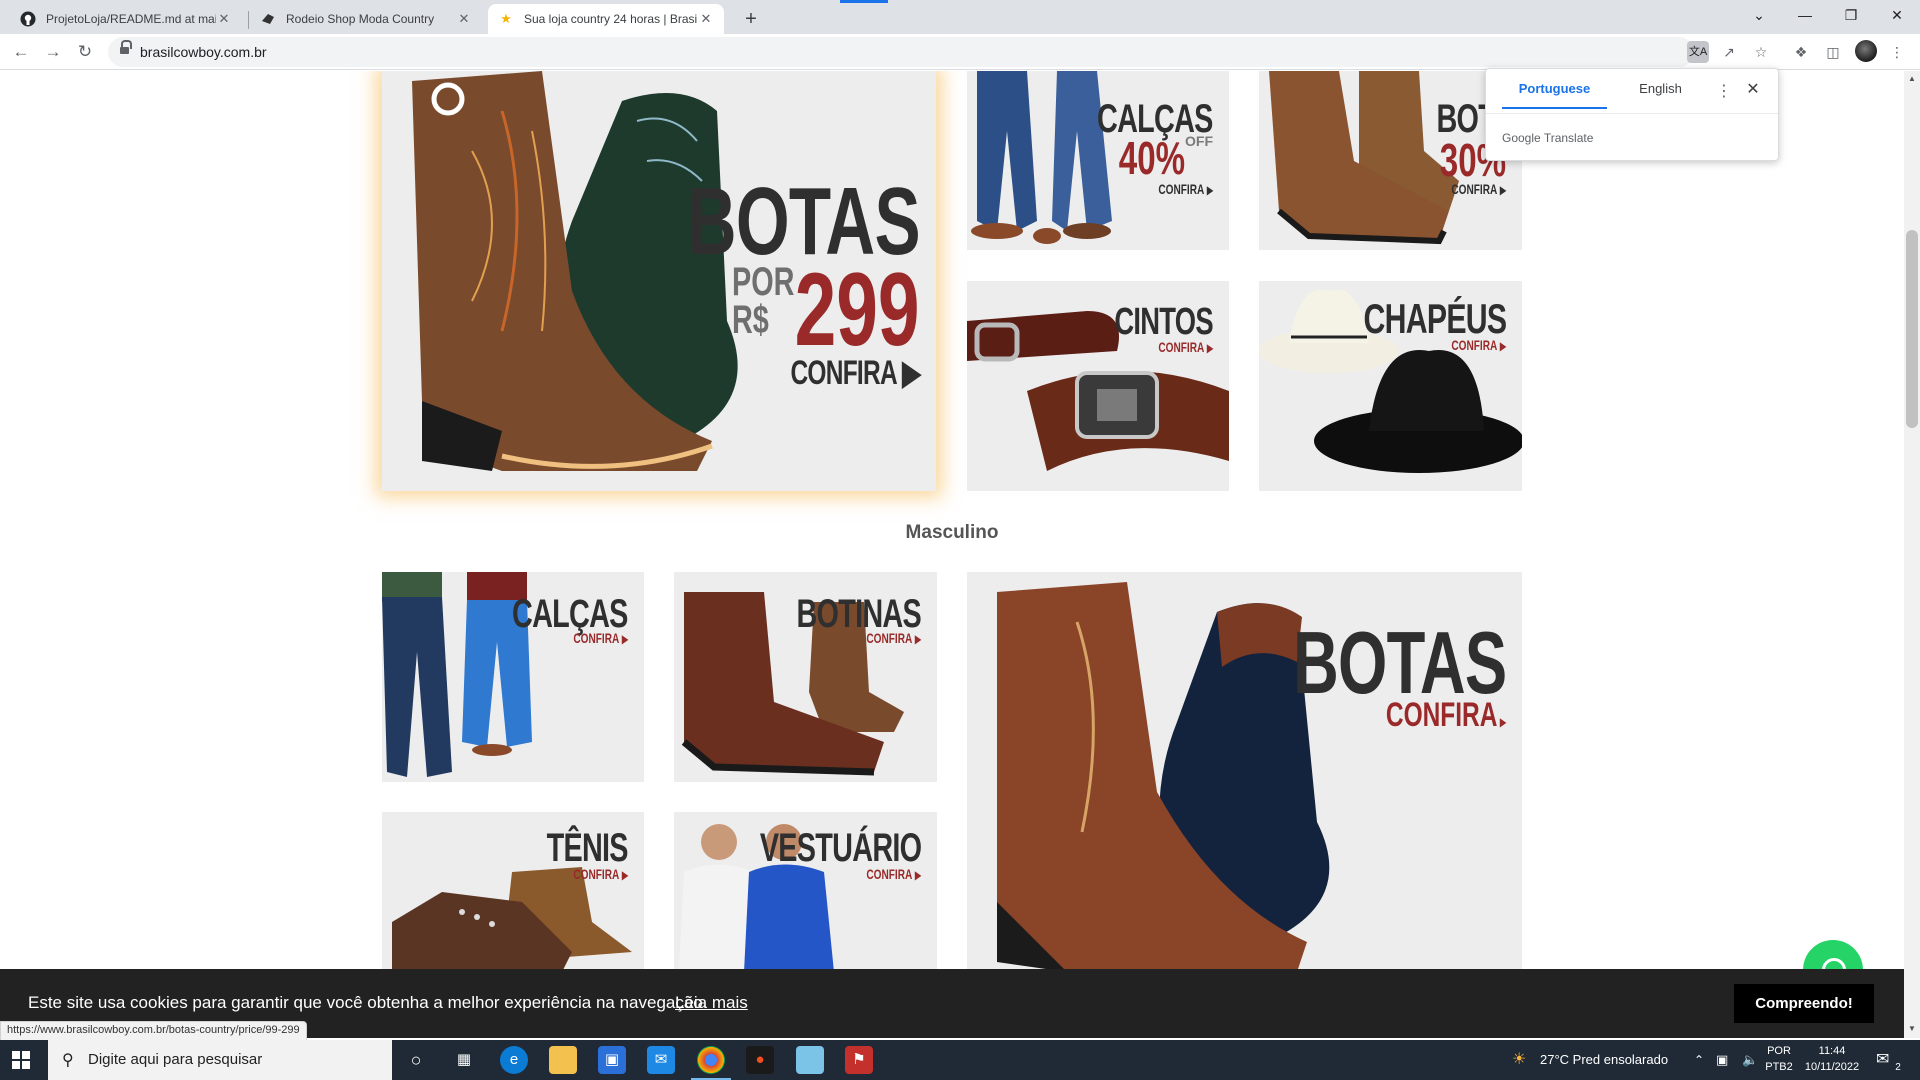 This screenshot has height=1080, width=1920. What do you see at coordinates (21, 52) in the screenshot?
I see `back-arrow-icon: ←` at bounding box center [21, 52].